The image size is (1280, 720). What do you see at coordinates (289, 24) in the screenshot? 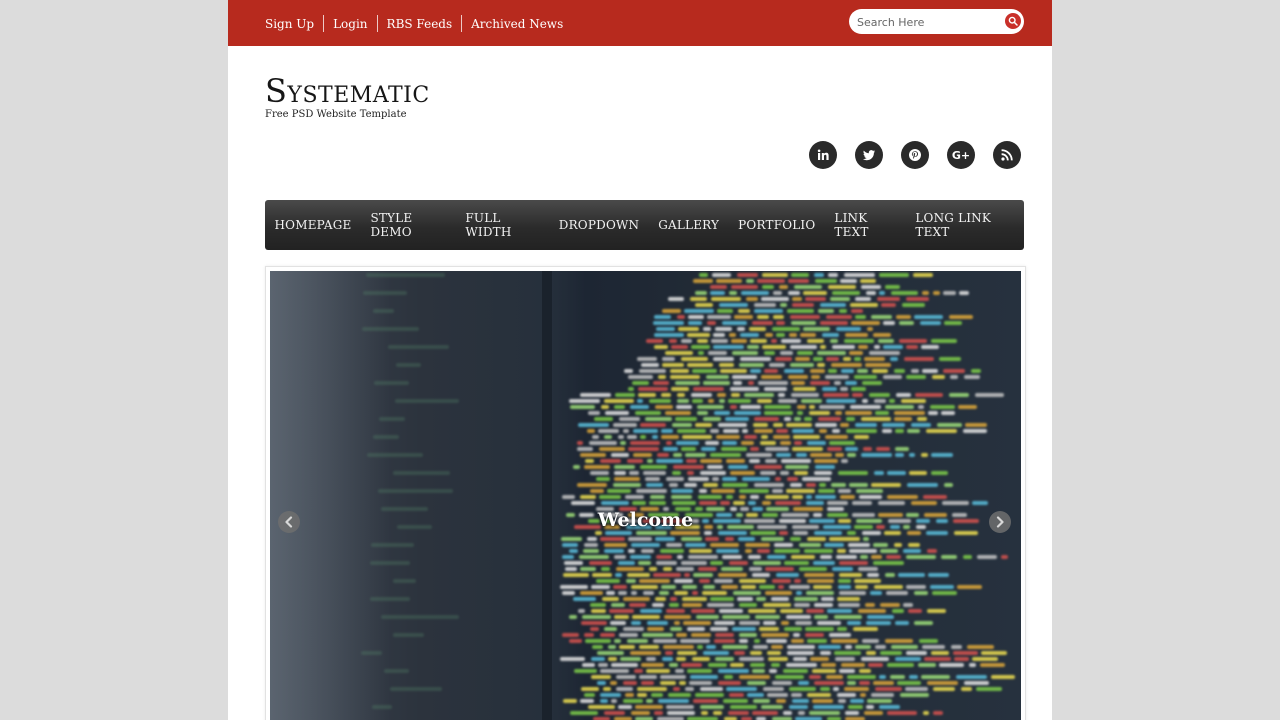
I see `signup-link: Sign Up` at bounding box center [289, 24].